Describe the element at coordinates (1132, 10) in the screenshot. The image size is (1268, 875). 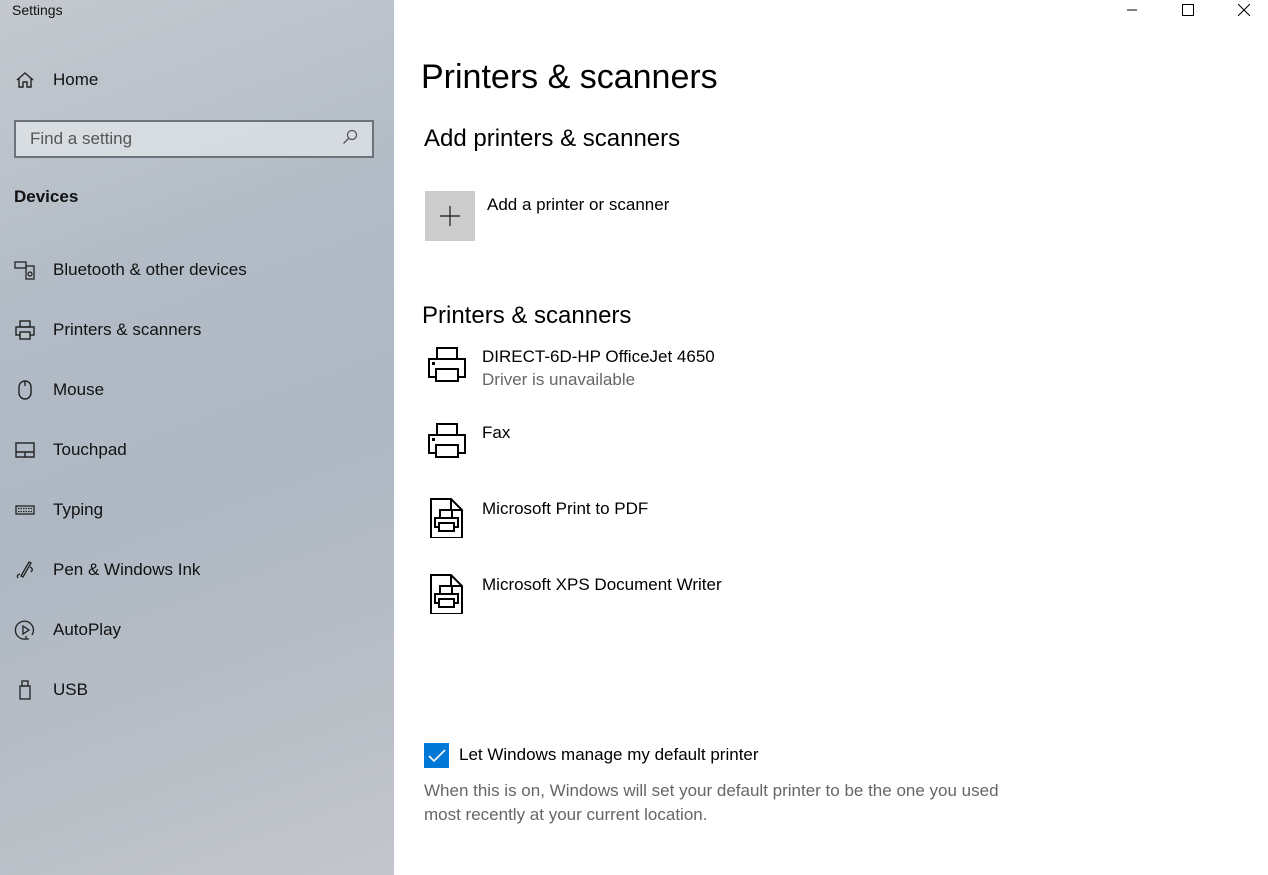
I see `minimize-button` at that location.